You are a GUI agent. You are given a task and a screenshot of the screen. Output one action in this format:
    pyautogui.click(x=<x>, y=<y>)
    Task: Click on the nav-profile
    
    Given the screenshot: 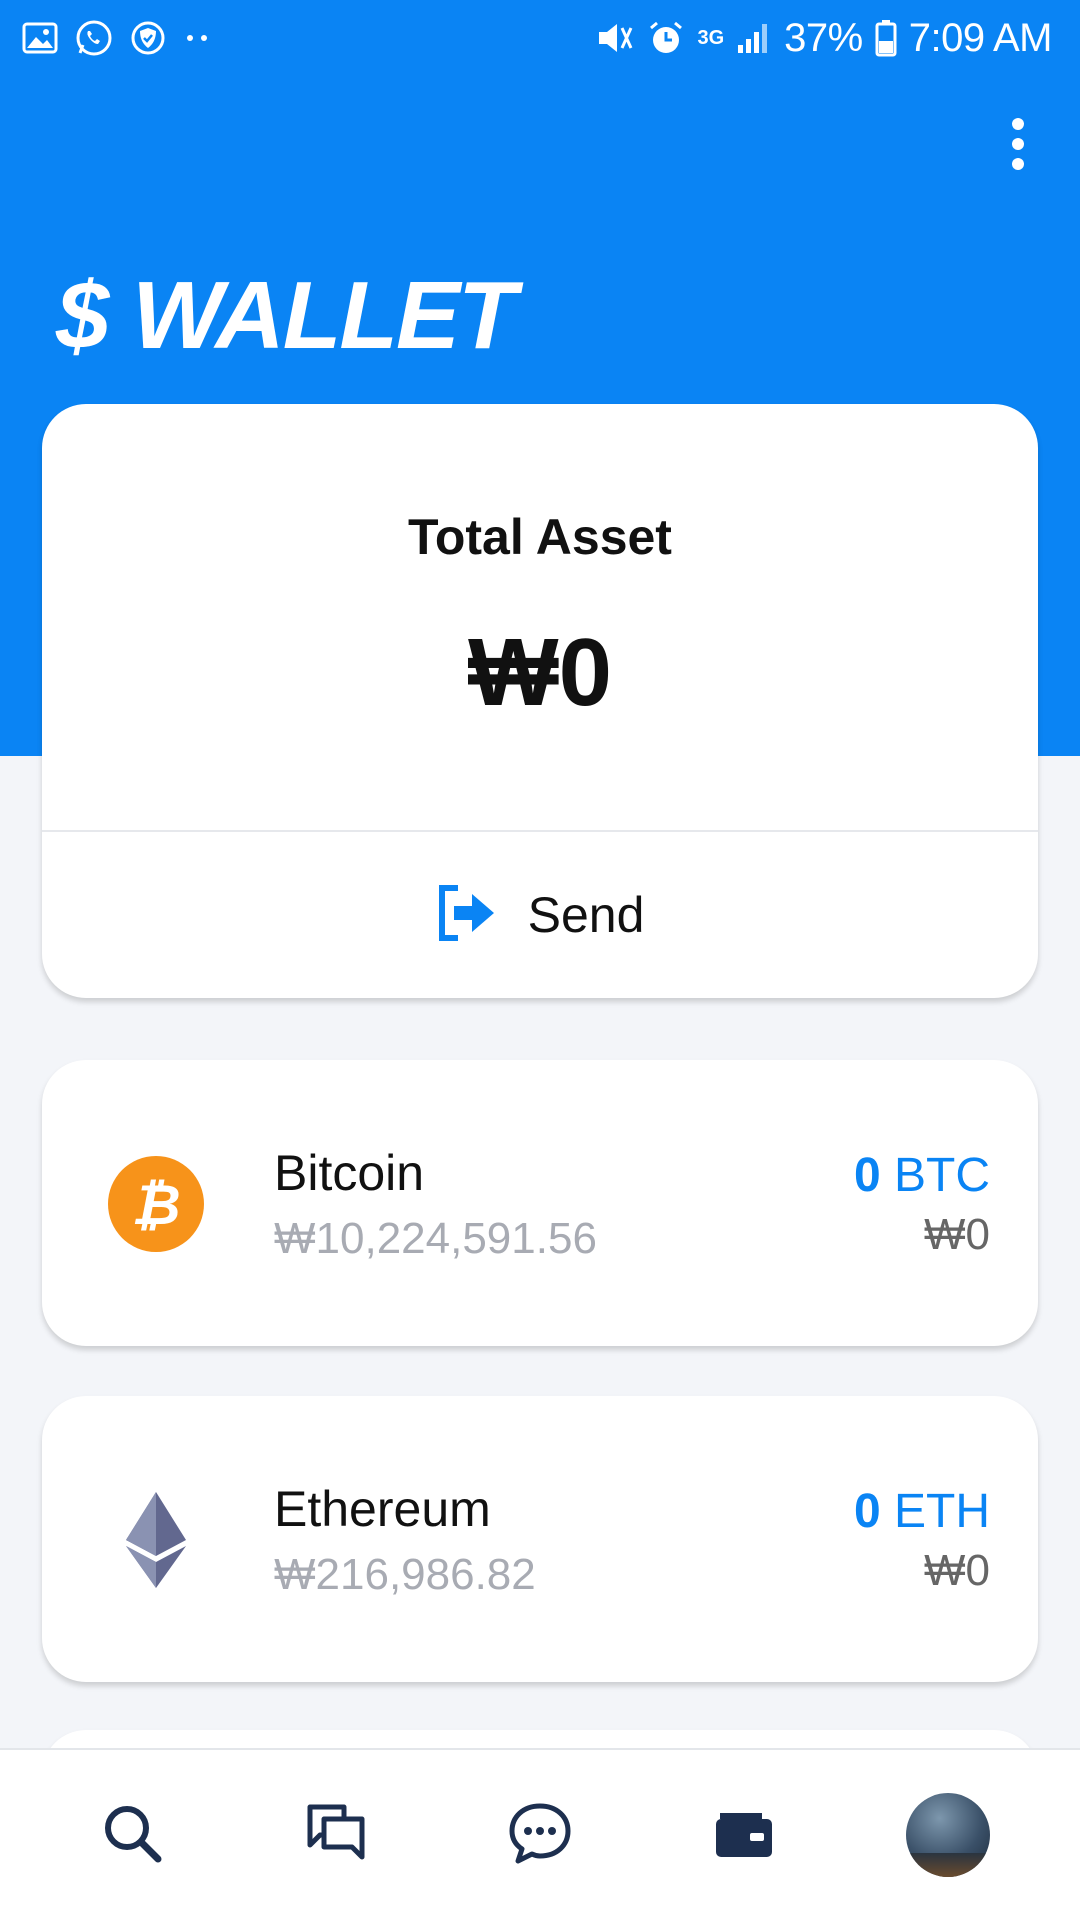 What is the action you would take?
    pyautogui.click(x=948, y=1835)
    